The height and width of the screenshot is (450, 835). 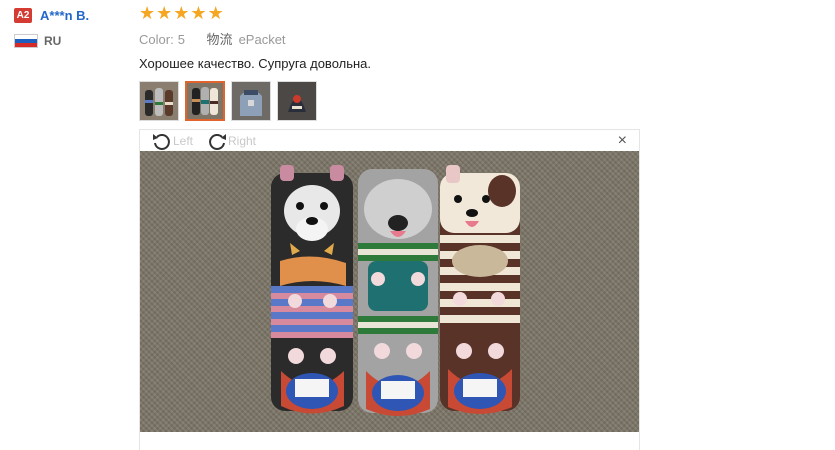 I want to click on rotate-left-button: Left, so click(x=172, y=141).